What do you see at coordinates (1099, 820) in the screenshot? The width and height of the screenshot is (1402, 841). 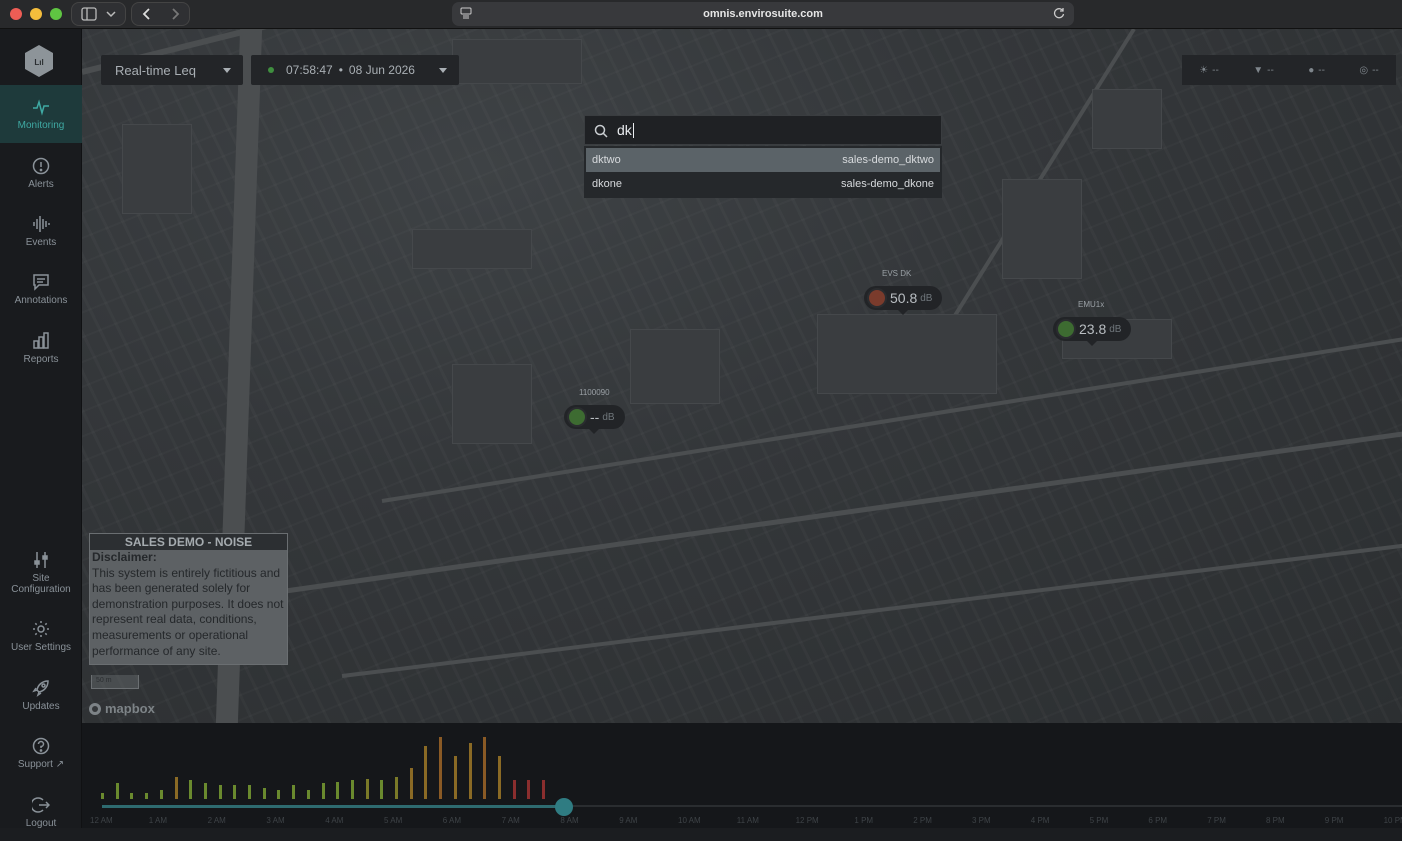 I see `timeline-tick-label: 5 PM` at bounding box center [1099, 820].